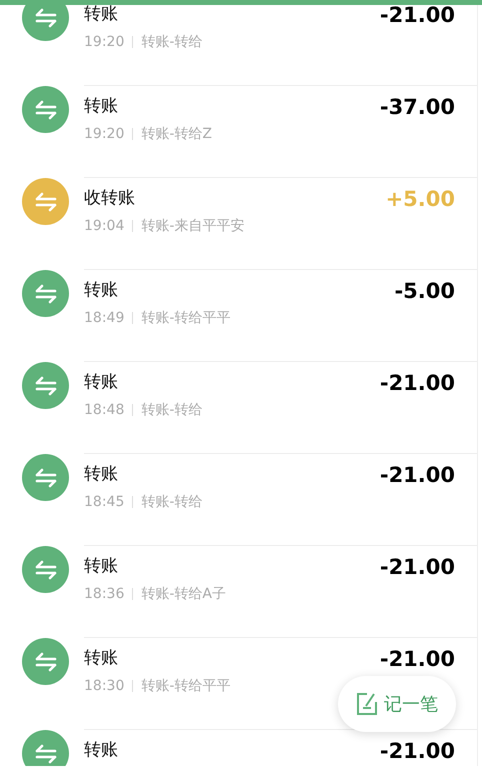 The width and height of the screenshot is (482, 773). Describe the element at coordinates (104, 502) in the screenshot. I see `transaction-time: 18:45` at that location.